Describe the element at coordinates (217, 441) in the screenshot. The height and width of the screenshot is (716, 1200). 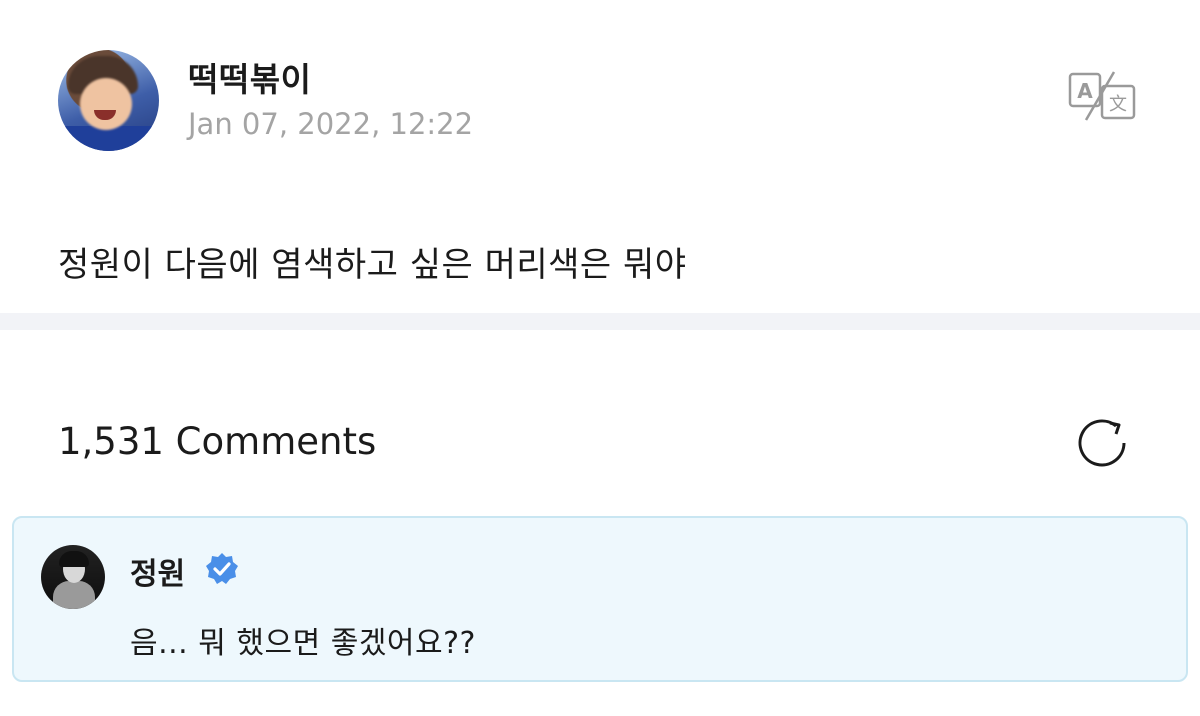
I see `comments-count: 1,531 Comments` at that location.